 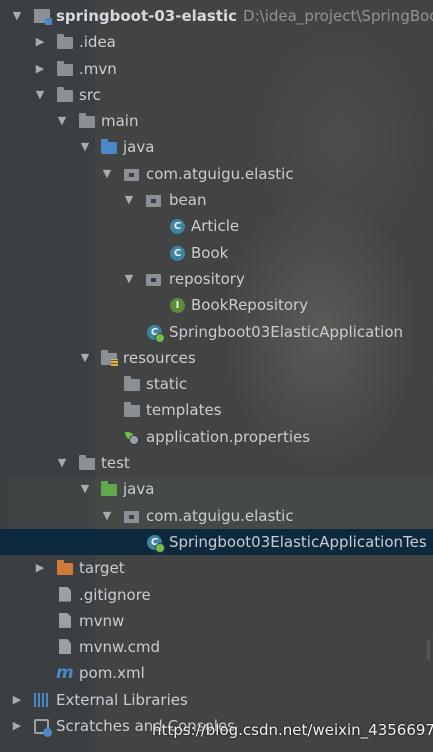 What do you see at coordinates (120, 121) in the screenshot?
I see `tree-item-label: main` at bounding box center [120, 121].